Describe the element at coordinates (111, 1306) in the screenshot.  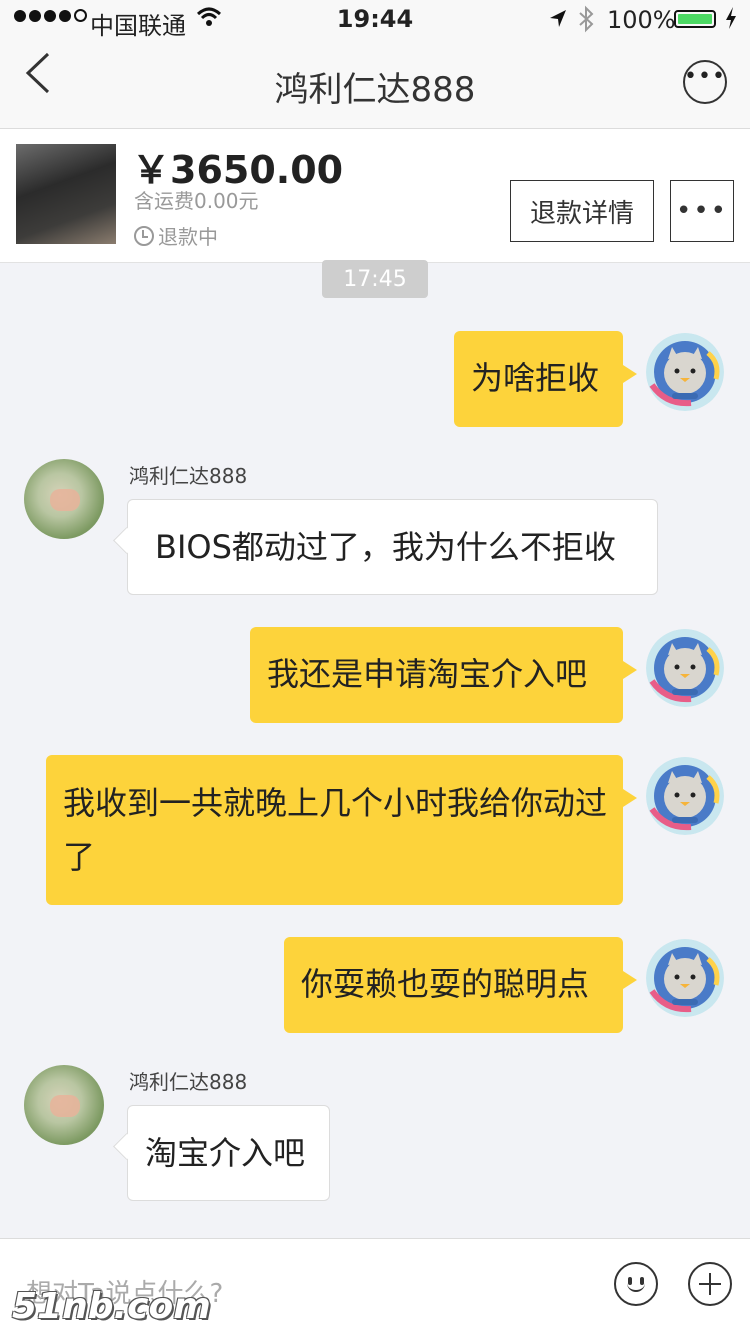
I see `site-watermark: 51nb.com` at that location.